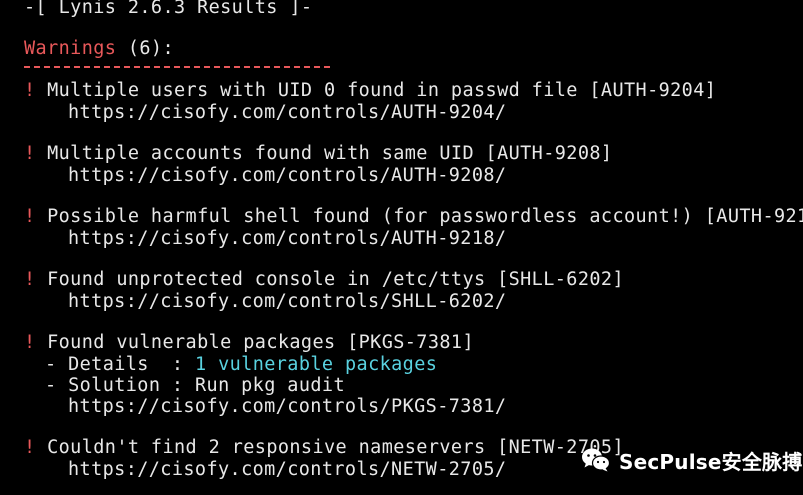  I want to click on watermark: SecPulse安全脉搏, so click(691, 460).